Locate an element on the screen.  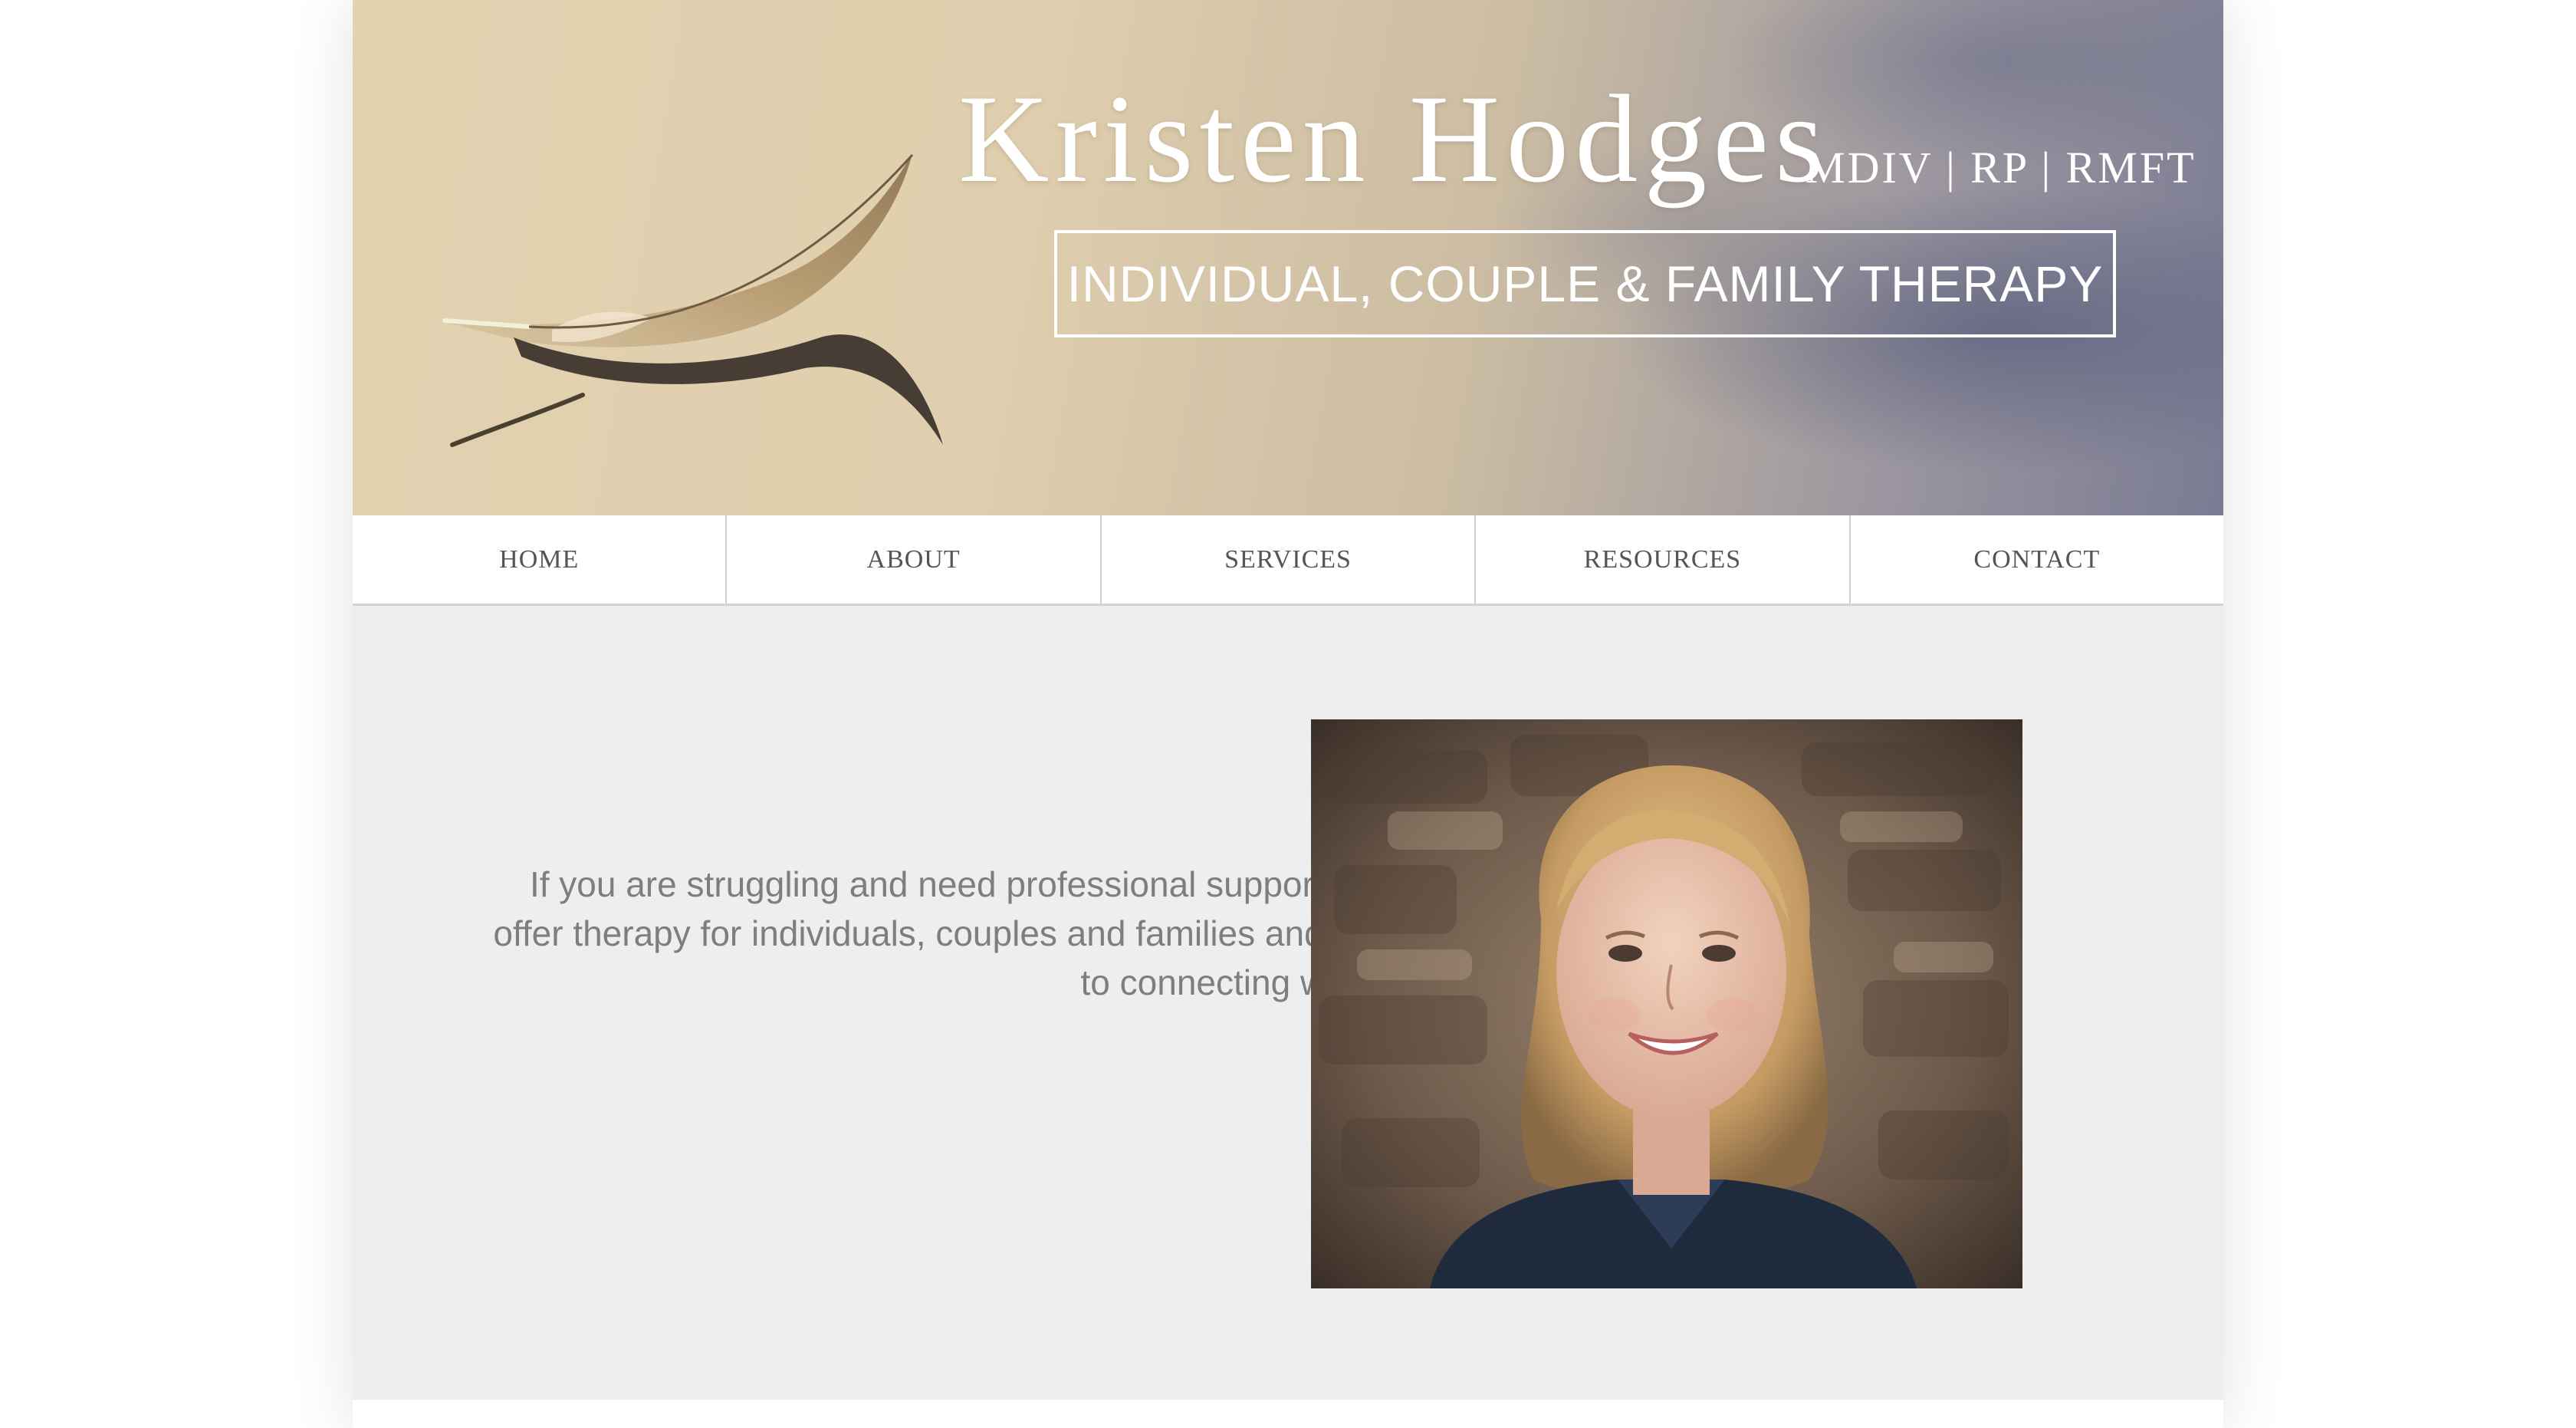
nav-item-home: HOME is located at coordinates (539, 559).